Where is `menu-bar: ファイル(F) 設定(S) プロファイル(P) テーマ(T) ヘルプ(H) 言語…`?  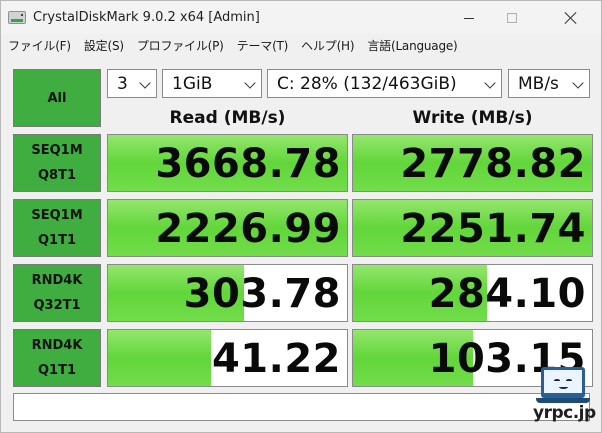
menu-bar: ファイル(F) 設定(S) プロファイル(P) テーマ(T) ヘルプ(H) 言語… is located at coordinates (301, 45).